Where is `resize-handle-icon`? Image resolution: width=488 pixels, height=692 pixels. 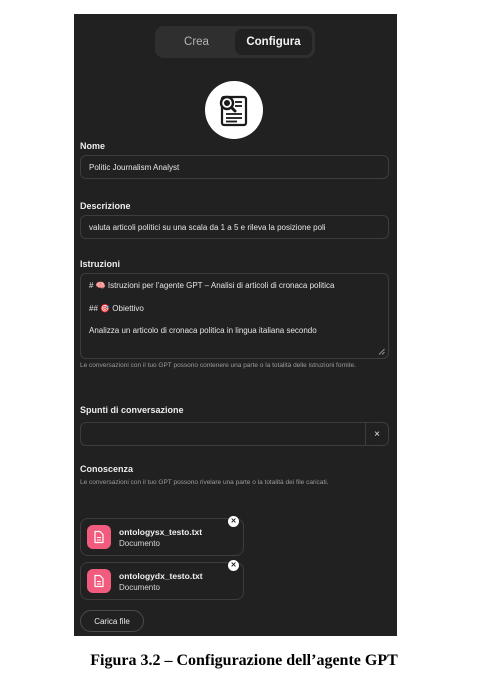 resize-handle-icon is located at coordinates (381, 351).